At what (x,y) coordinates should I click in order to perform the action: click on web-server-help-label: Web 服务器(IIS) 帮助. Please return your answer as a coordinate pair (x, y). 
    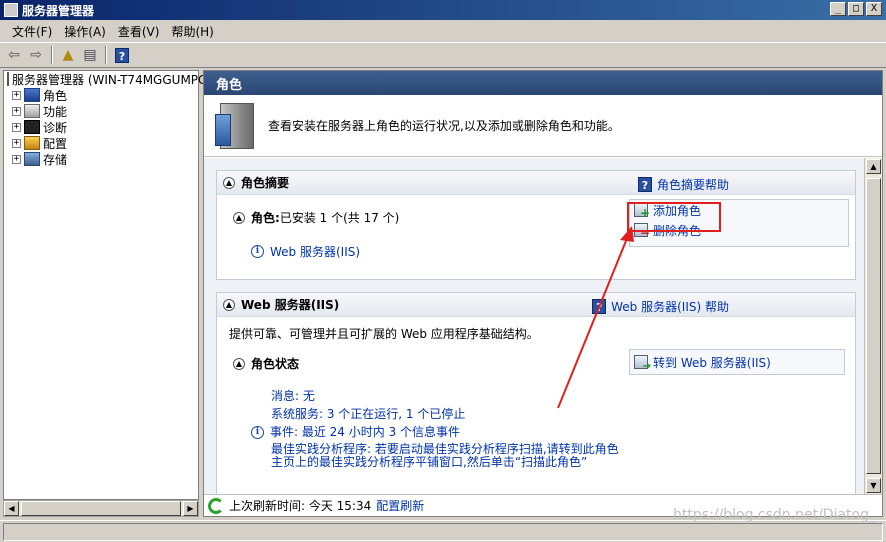
    Looking at the image, I should click on (670, 307).